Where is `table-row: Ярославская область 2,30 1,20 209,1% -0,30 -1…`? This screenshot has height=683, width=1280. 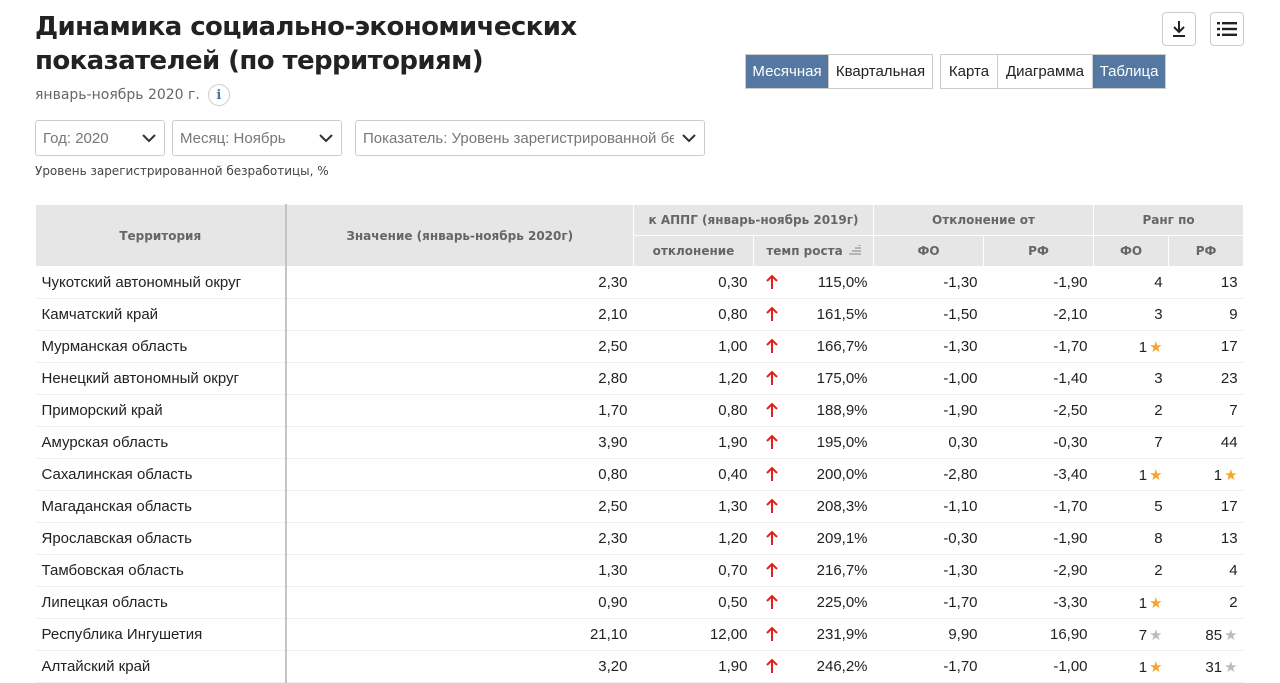
table-row: Ярославская область 2,30 1,20 209,1% -0,30 -1… is located at coordinates (639, 538).